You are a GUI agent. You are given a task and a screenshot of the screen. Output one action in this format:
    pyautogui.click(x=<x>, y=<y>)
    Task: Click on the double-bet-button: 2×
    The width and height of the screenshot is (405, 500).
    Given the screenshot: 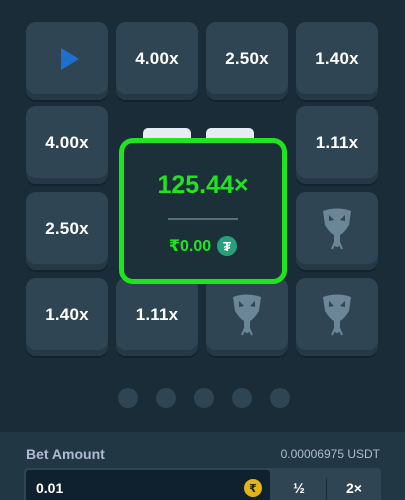 What is the action you would take?
    pyautogui.click(x=354, y=484)
    